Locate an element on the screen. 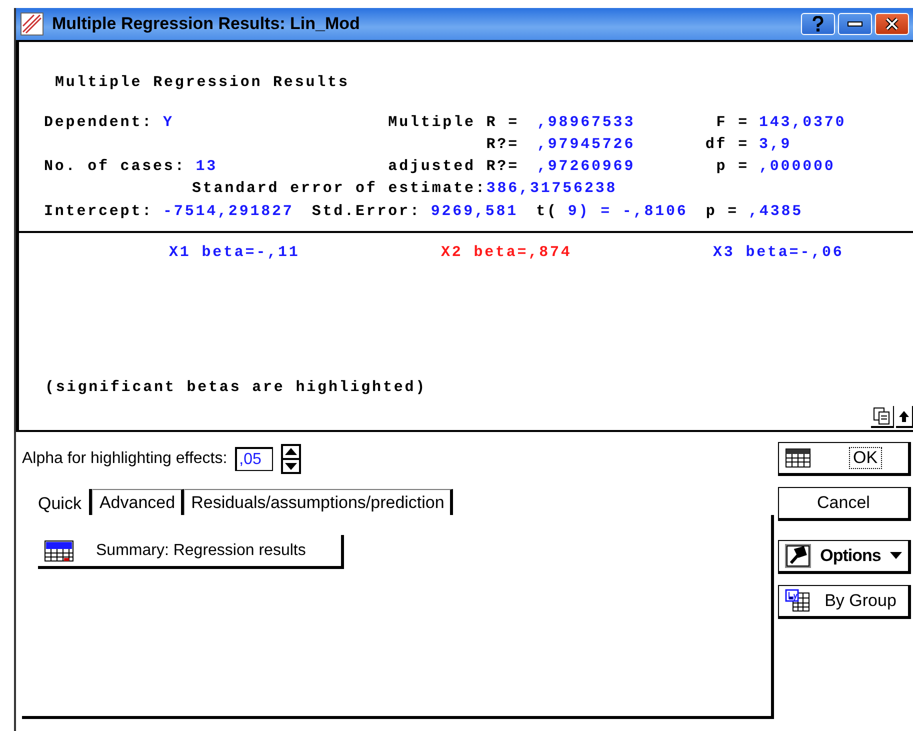 Image resolution: width=913 pixels, height=731 pixels. tab: Residuals/assumptions/prediction is located at coordinates (319, 502).